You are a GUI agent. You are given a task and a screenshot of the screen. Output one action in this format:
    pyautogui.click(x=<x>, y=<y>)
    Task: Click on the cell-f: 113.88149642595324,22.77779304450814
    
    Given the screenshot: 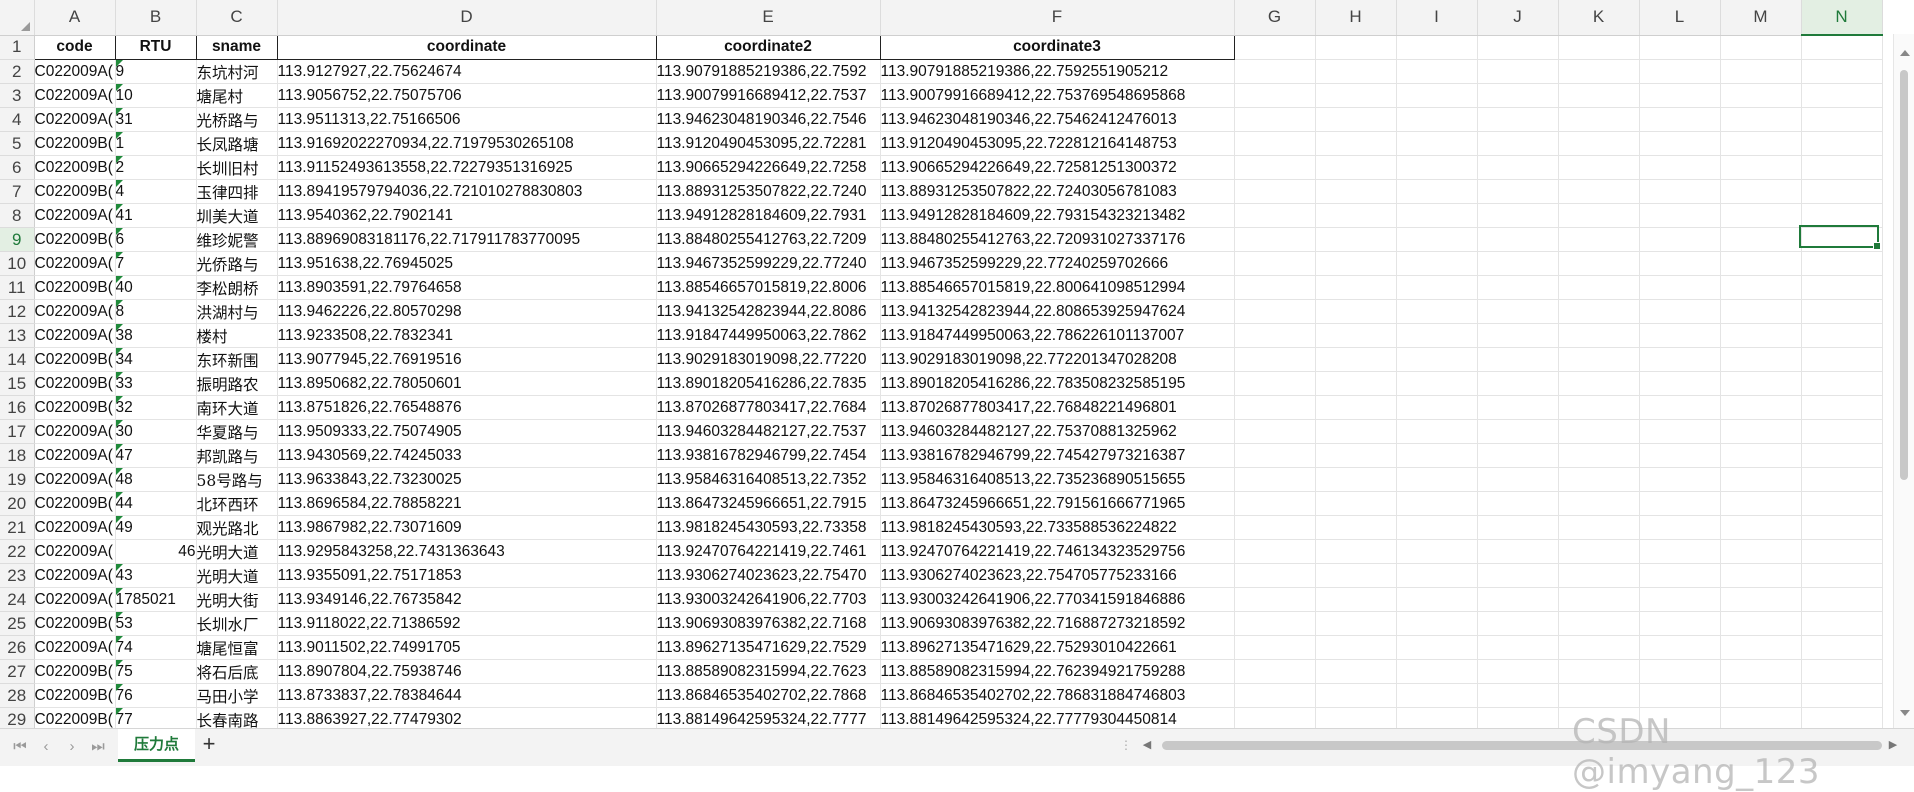 What is the action you would take?
    pyautogui.click(x=1057, y=717)
    